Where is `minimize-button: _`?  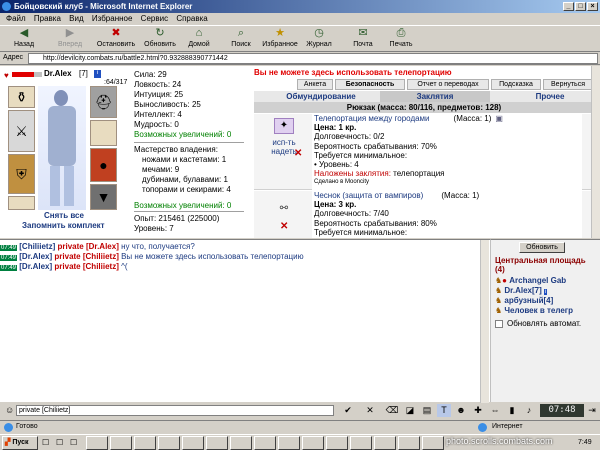
minimize-button: _ is located at coordinates (568, 6).